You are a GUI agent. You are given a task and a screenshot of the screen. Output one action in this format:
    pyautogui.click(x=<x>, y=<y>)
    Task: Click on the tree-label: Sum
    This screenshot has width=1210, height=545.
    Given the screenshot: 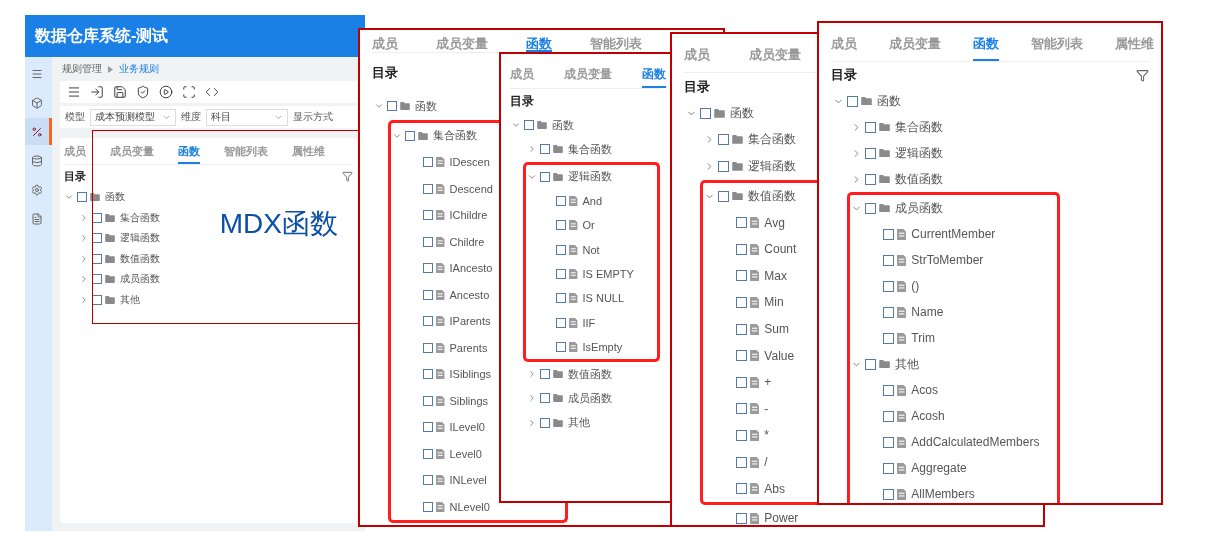 What is the action you would take?
    pyautogui.click(x=777, y=329)
    